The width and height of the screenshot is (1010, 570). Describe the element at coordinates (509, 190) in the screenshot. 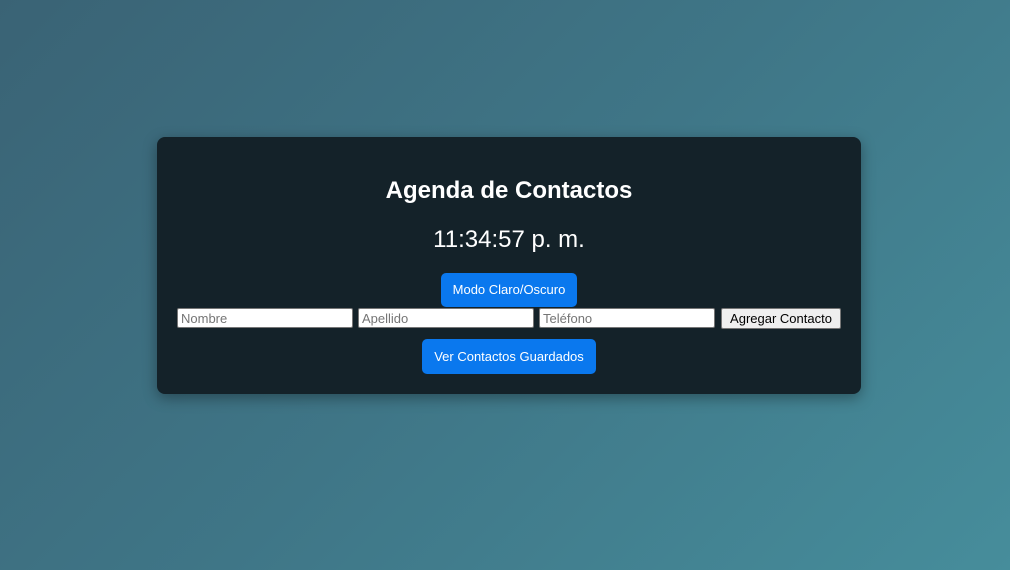

I see `page-title: Agenda de Contactos` at that location.